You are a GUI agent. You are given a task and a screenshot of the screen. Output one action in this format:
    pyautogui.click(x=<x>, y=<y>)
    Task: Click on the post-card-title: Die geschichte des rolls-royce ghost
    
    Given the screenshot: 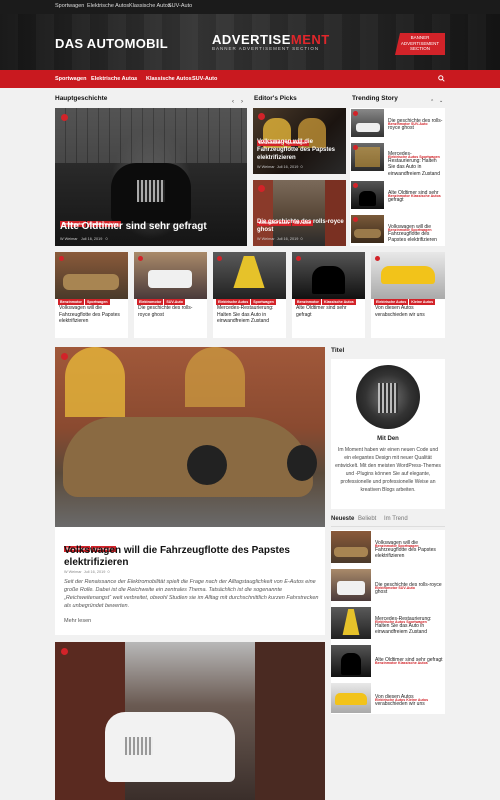 What is the action you would take?
    pyautogui.click(x=171, y=311)
    